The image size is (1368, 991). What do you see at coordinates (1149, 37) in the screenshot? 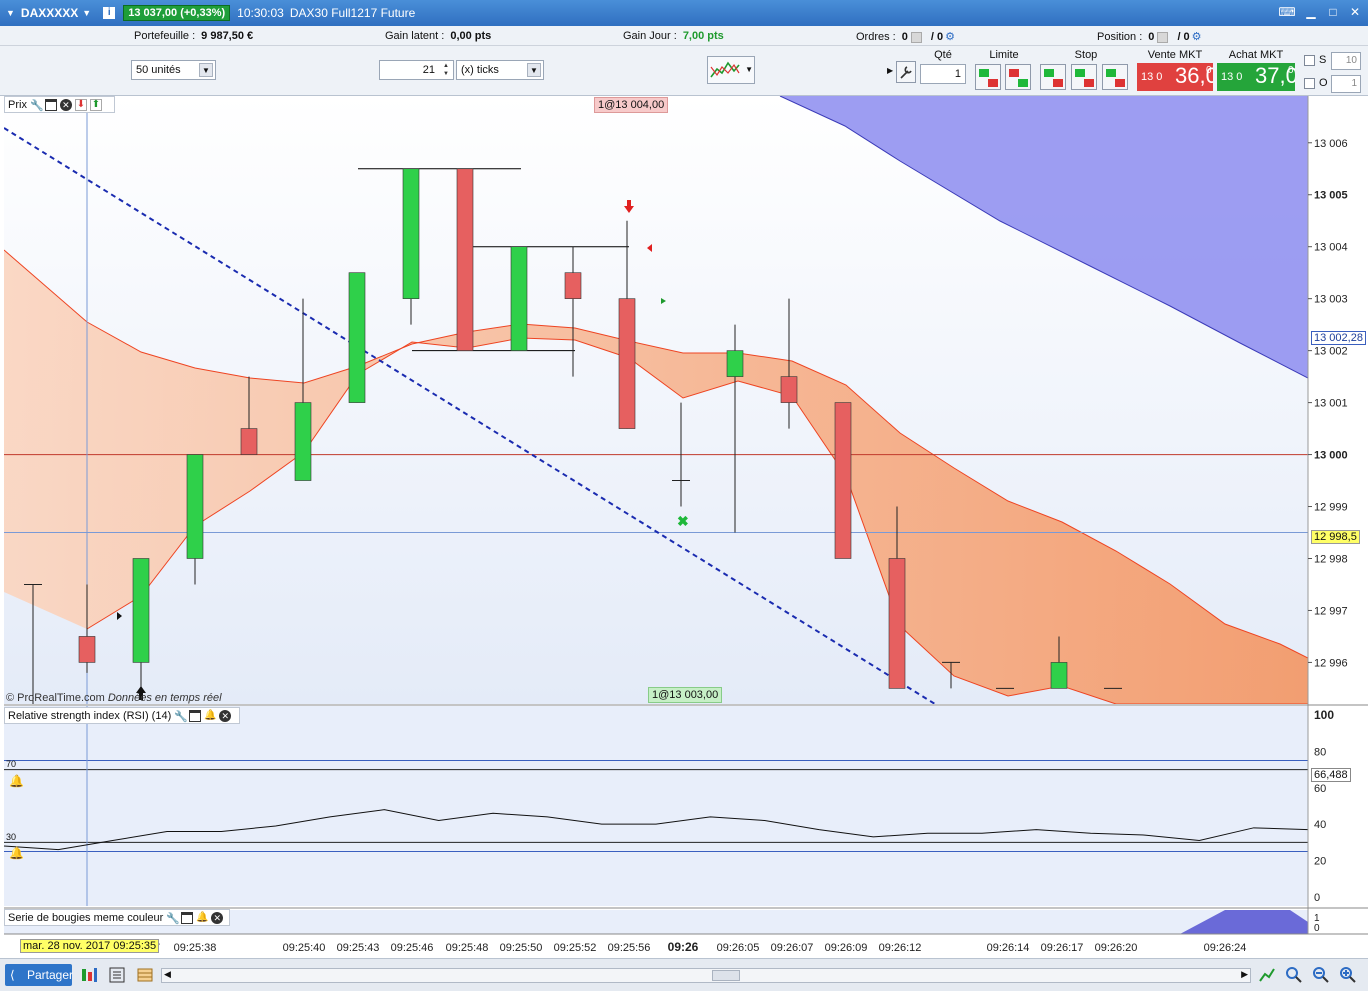
I see `position: Position :0 / 0 ⚙` at bounding box center [1149, 37].